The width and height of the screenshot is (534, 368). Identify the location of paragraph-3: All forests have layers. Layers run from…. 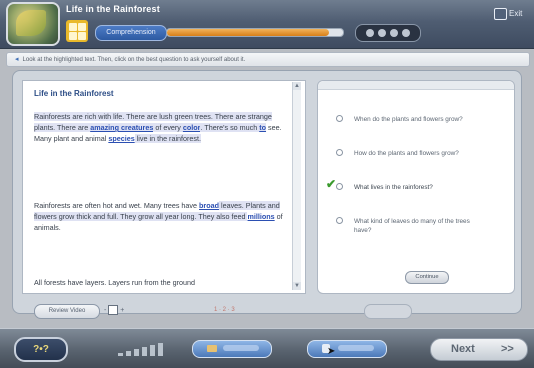
(114, 282).